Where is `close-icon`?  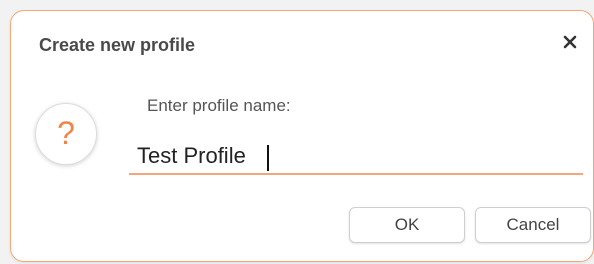
close-icon is located at coordinates (570, 42).